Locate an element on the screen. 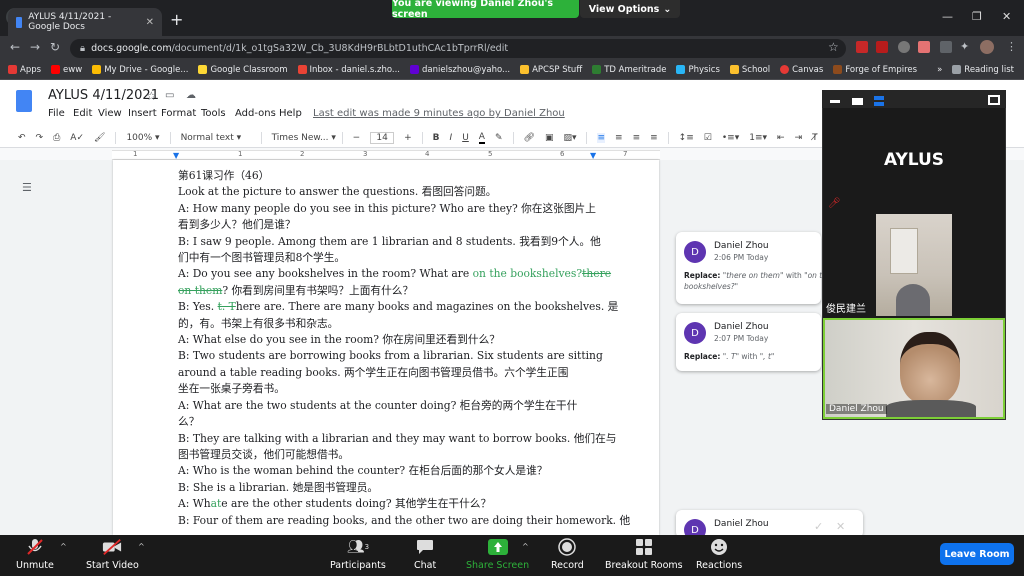  underline-button: U is located at coordinates (465, 138).